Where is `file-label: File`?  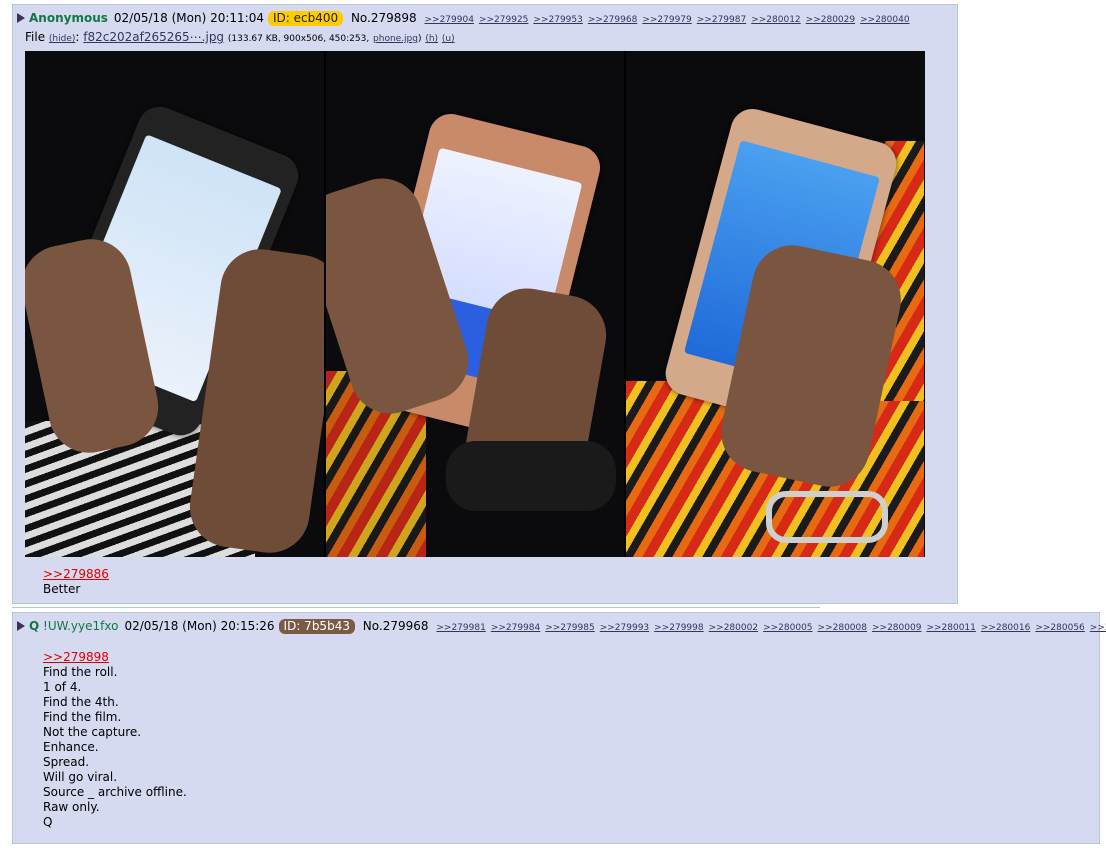
file-label: File is located at coordinates (35, 37).